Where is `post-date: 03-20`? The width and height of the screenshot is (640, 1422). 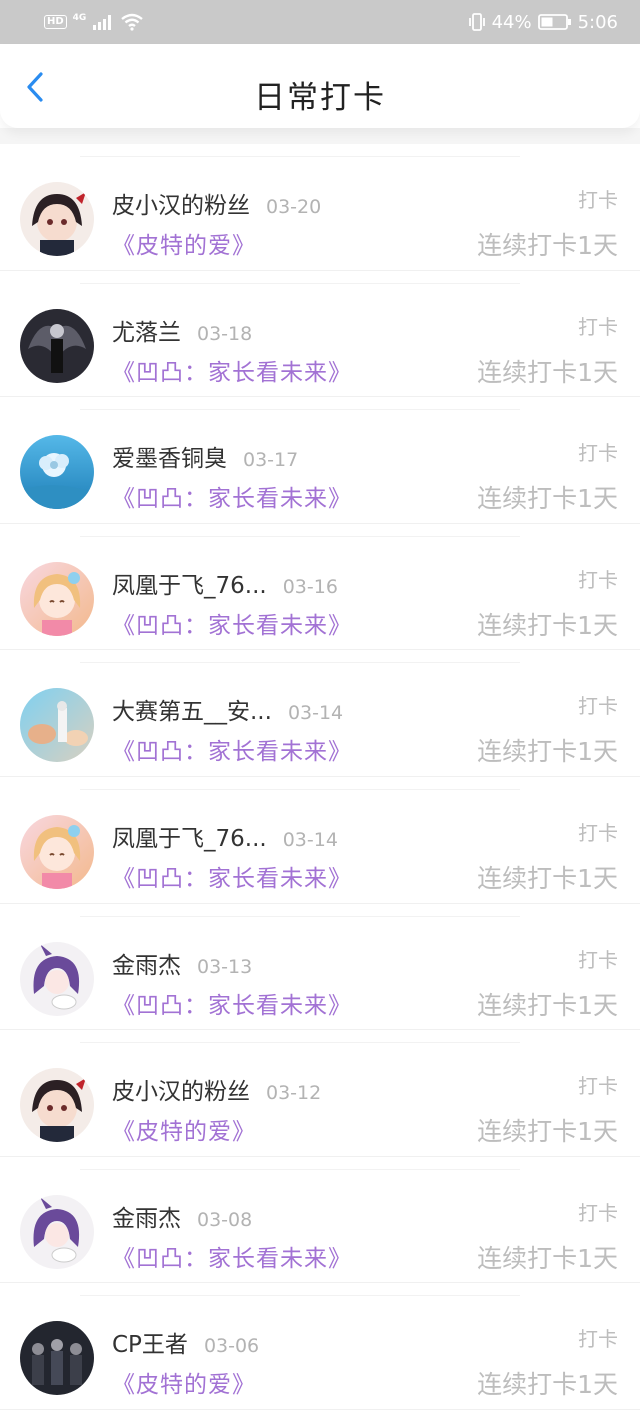
post-date: 03-20 is located at coordinates (294, 207).